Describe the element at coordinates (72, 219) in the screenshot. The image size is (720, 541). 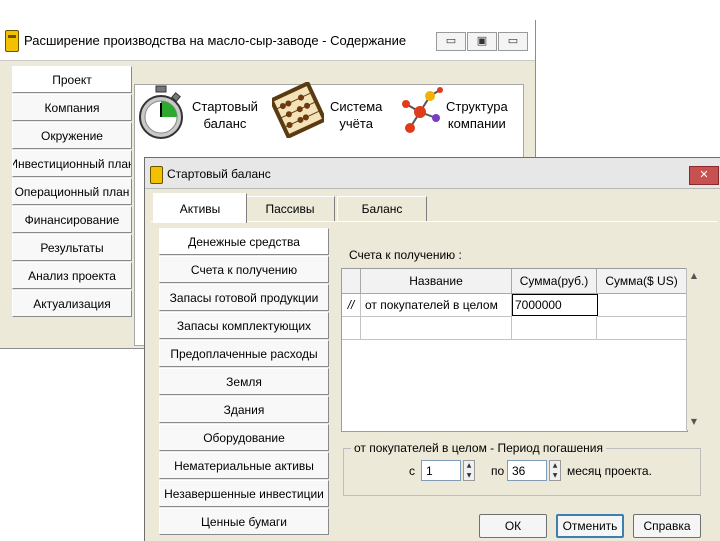
I see `nav-item-financing: Финансирование` at that location.